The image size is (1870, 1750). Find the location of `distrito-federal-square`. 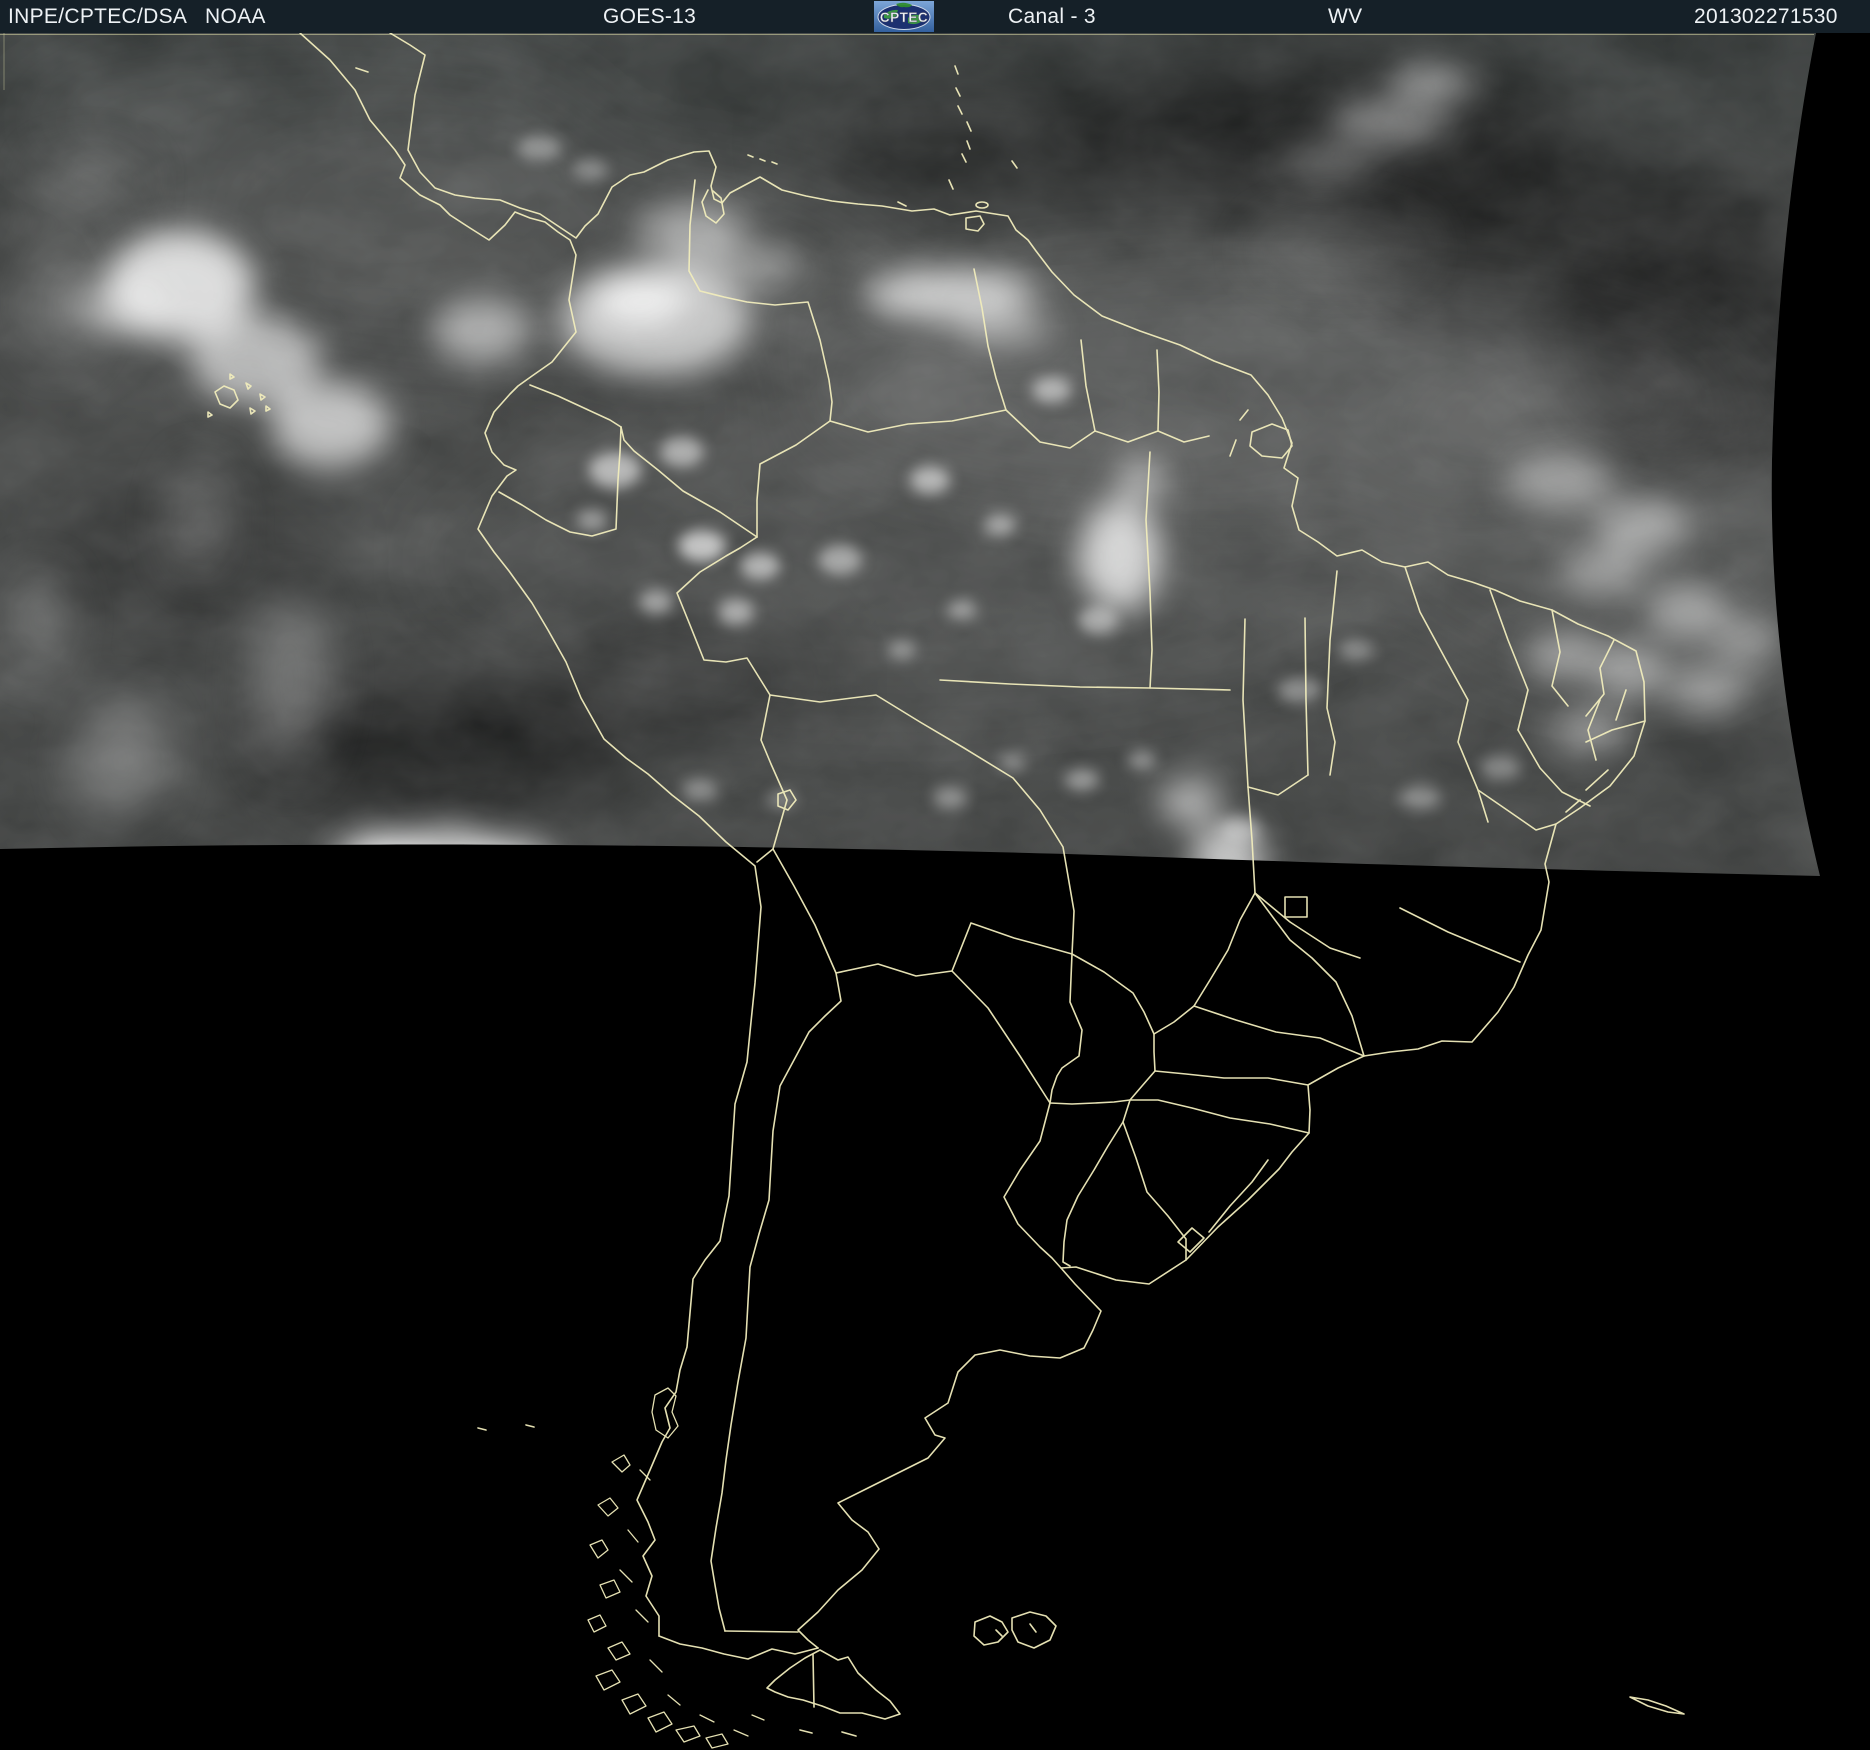

distrito-federal-square is located at coordinates (1296, 907).